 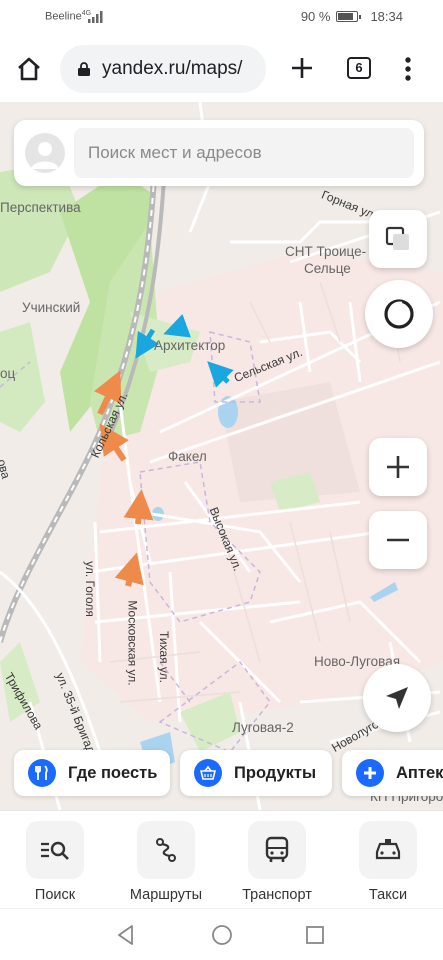 I want to click on search-input: Поиск мест и адресов, so click(x=244, y=153).